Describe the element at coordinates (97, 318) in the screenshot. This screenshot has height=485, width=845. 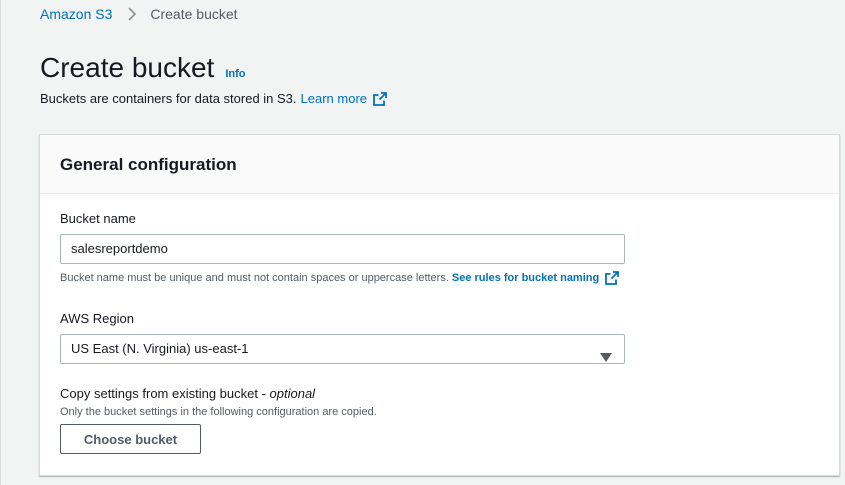
I see `aws-region-label: AWS Region` at that location.